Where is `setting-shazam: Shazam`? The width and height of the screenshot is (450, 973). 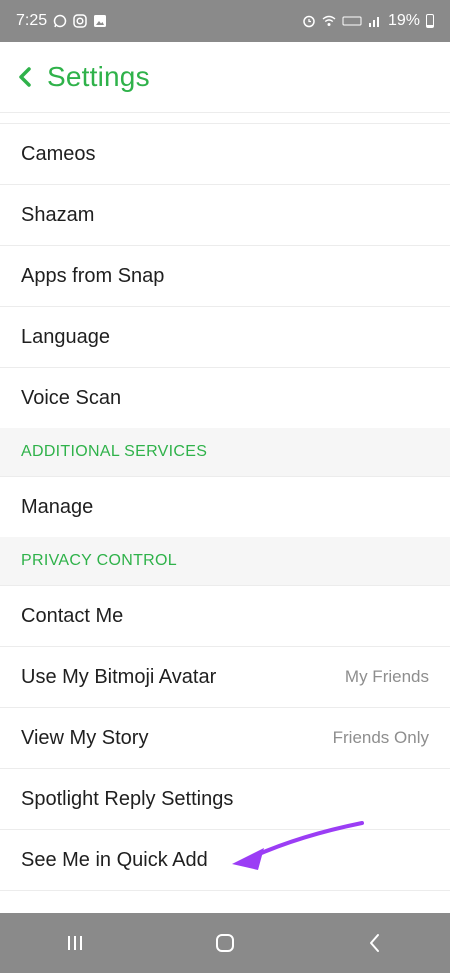
setting-shazam: Shazam is located at coordinates (225, 214).